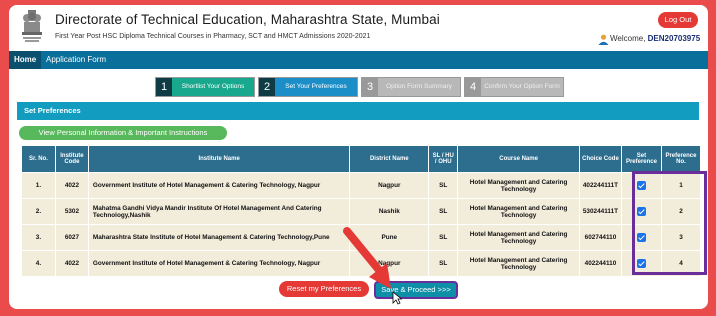 The image size is (716, 316). I want to click on cell-choice-code: 402244110, so click(600, 263).